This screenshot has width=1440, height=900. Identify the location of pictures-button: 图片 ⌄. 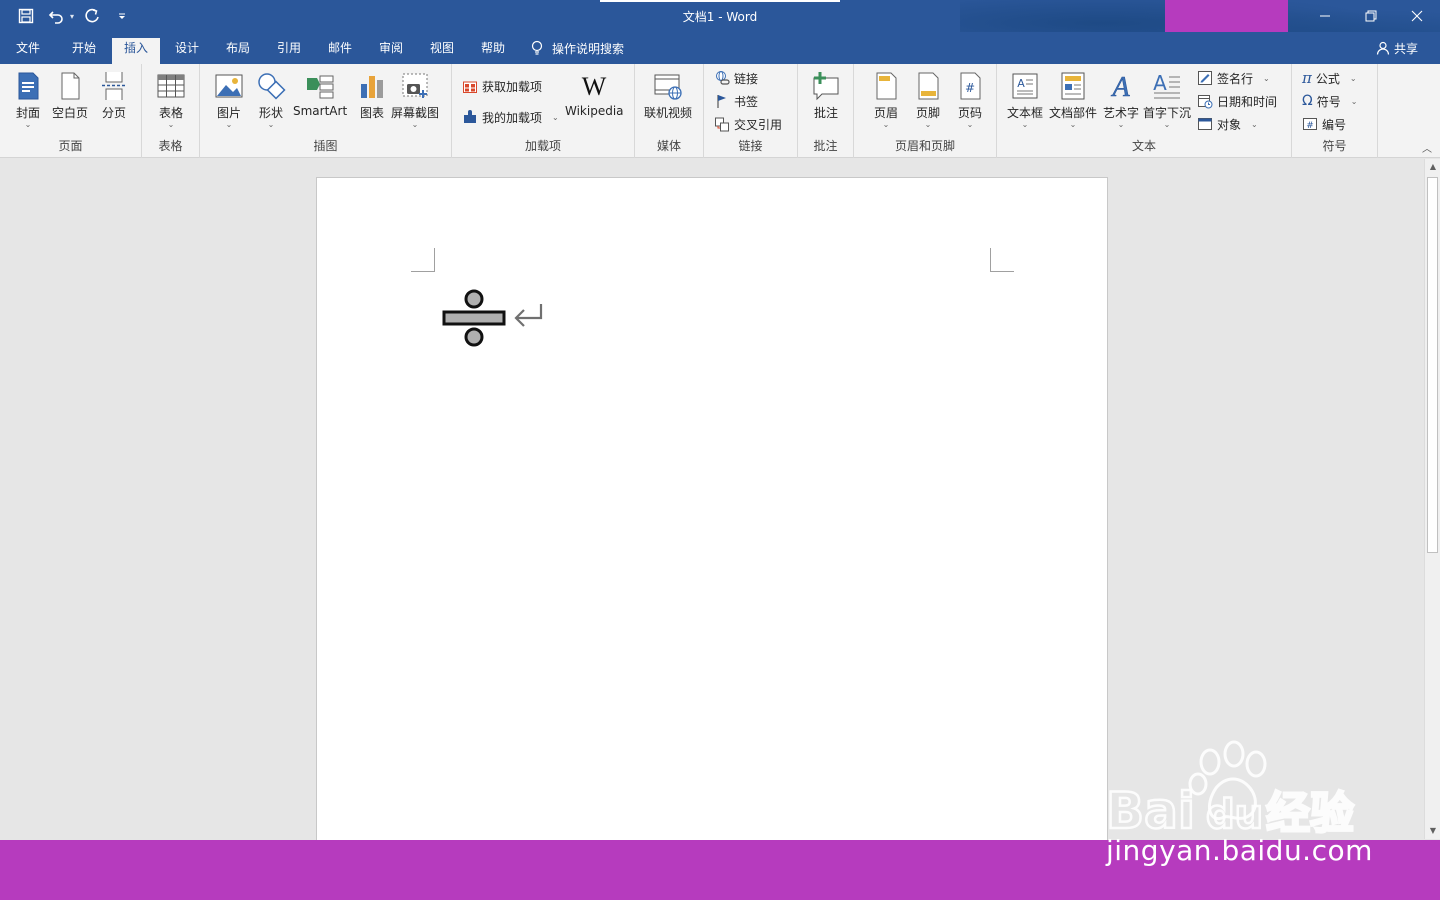
(229, 99).